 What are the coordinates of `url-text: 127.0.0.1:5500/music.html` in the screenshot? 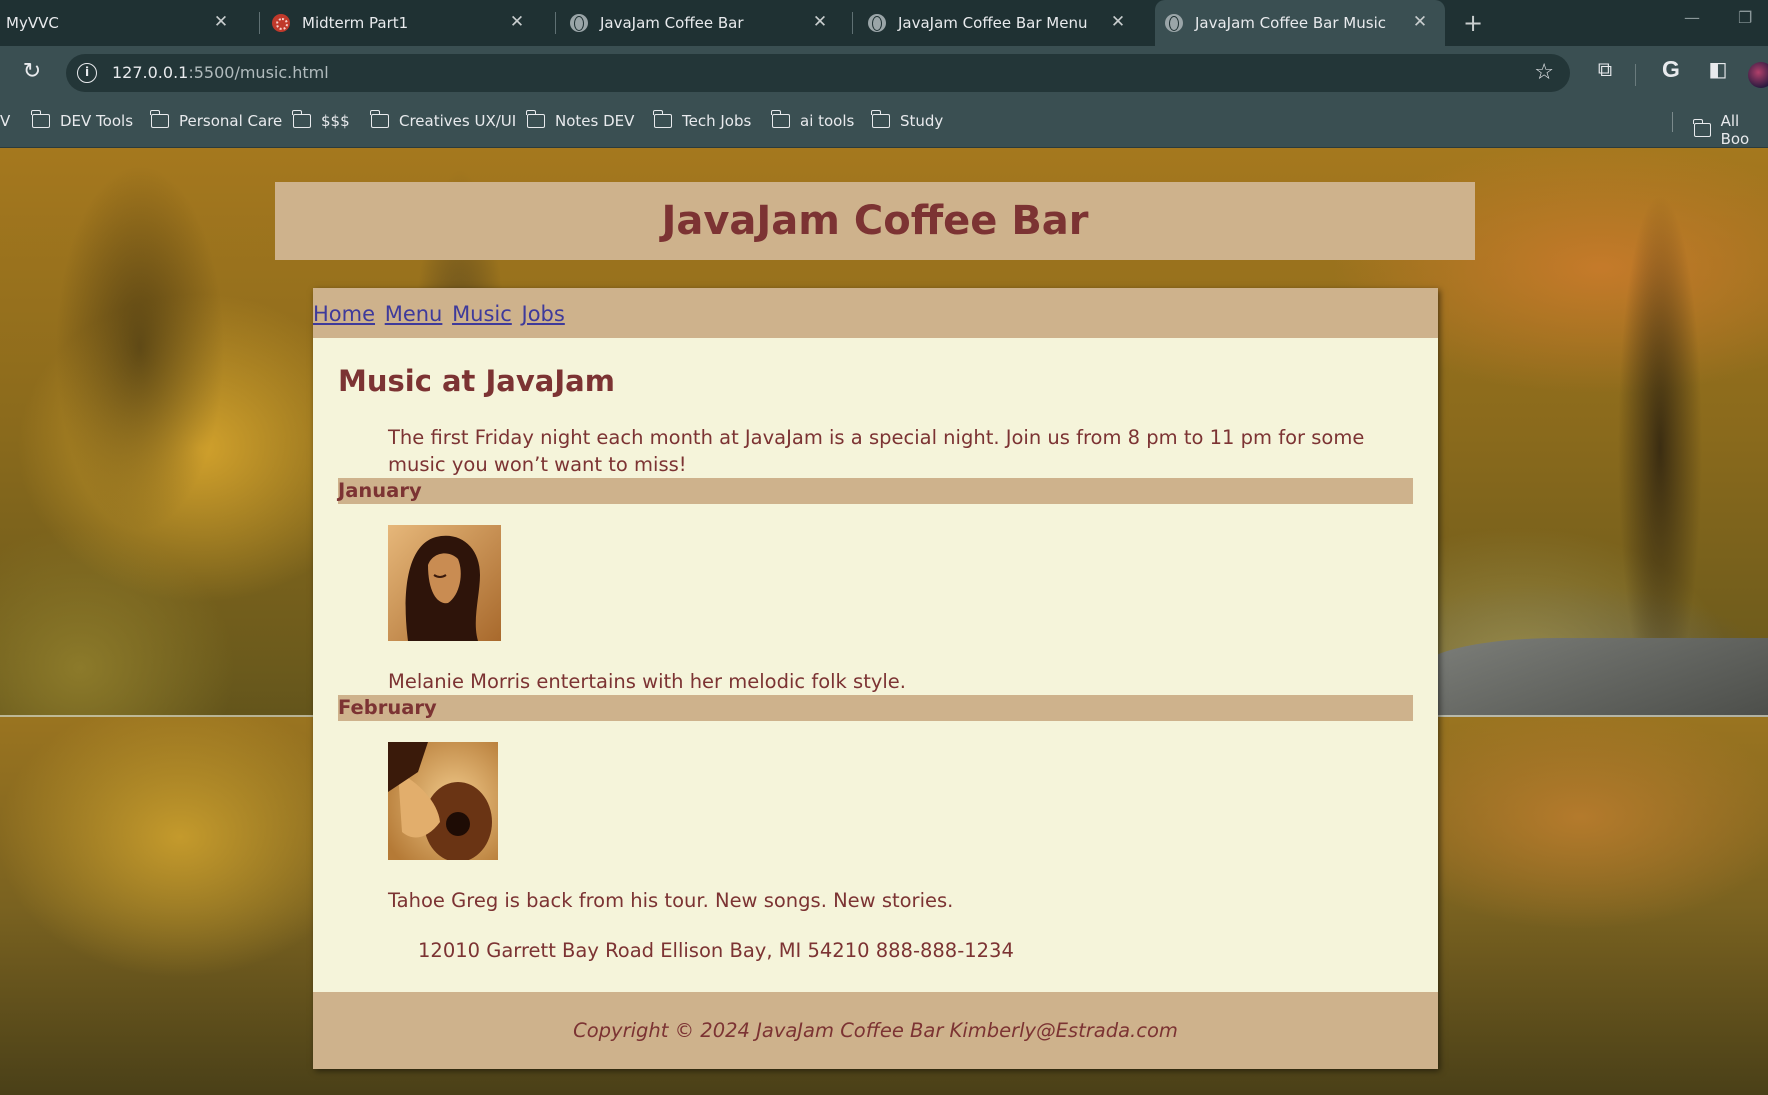 It's located at (220, 72).